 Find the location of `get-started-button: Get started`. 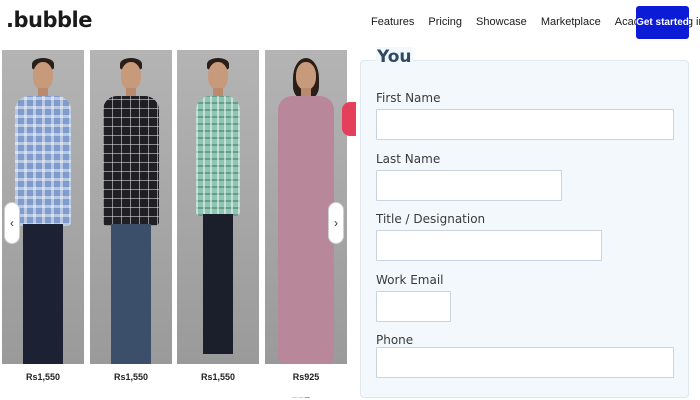

get-started-button: Get started is located at coordinates (662, 22).